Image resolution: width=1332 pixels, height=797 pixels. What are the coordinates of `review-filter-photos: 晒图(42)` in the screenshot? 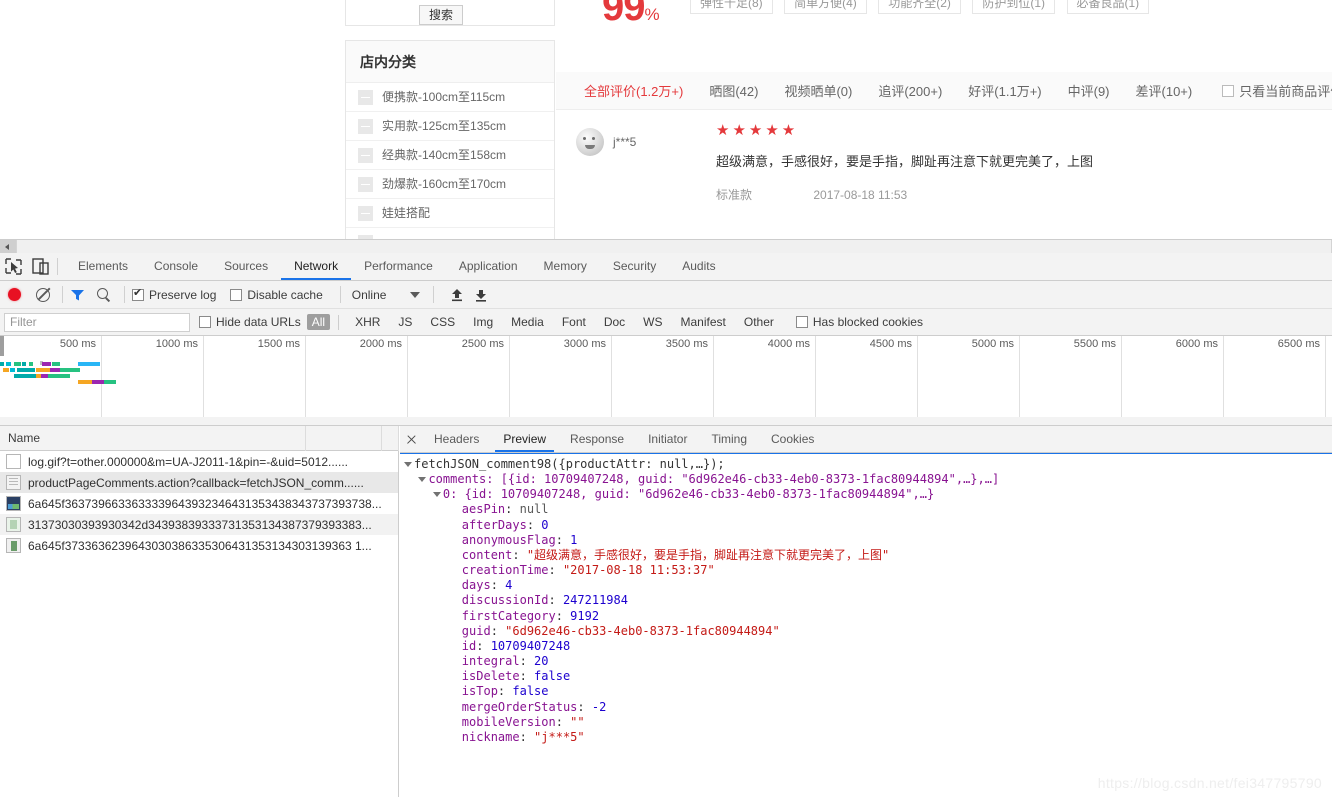 It's located at (733, 90).